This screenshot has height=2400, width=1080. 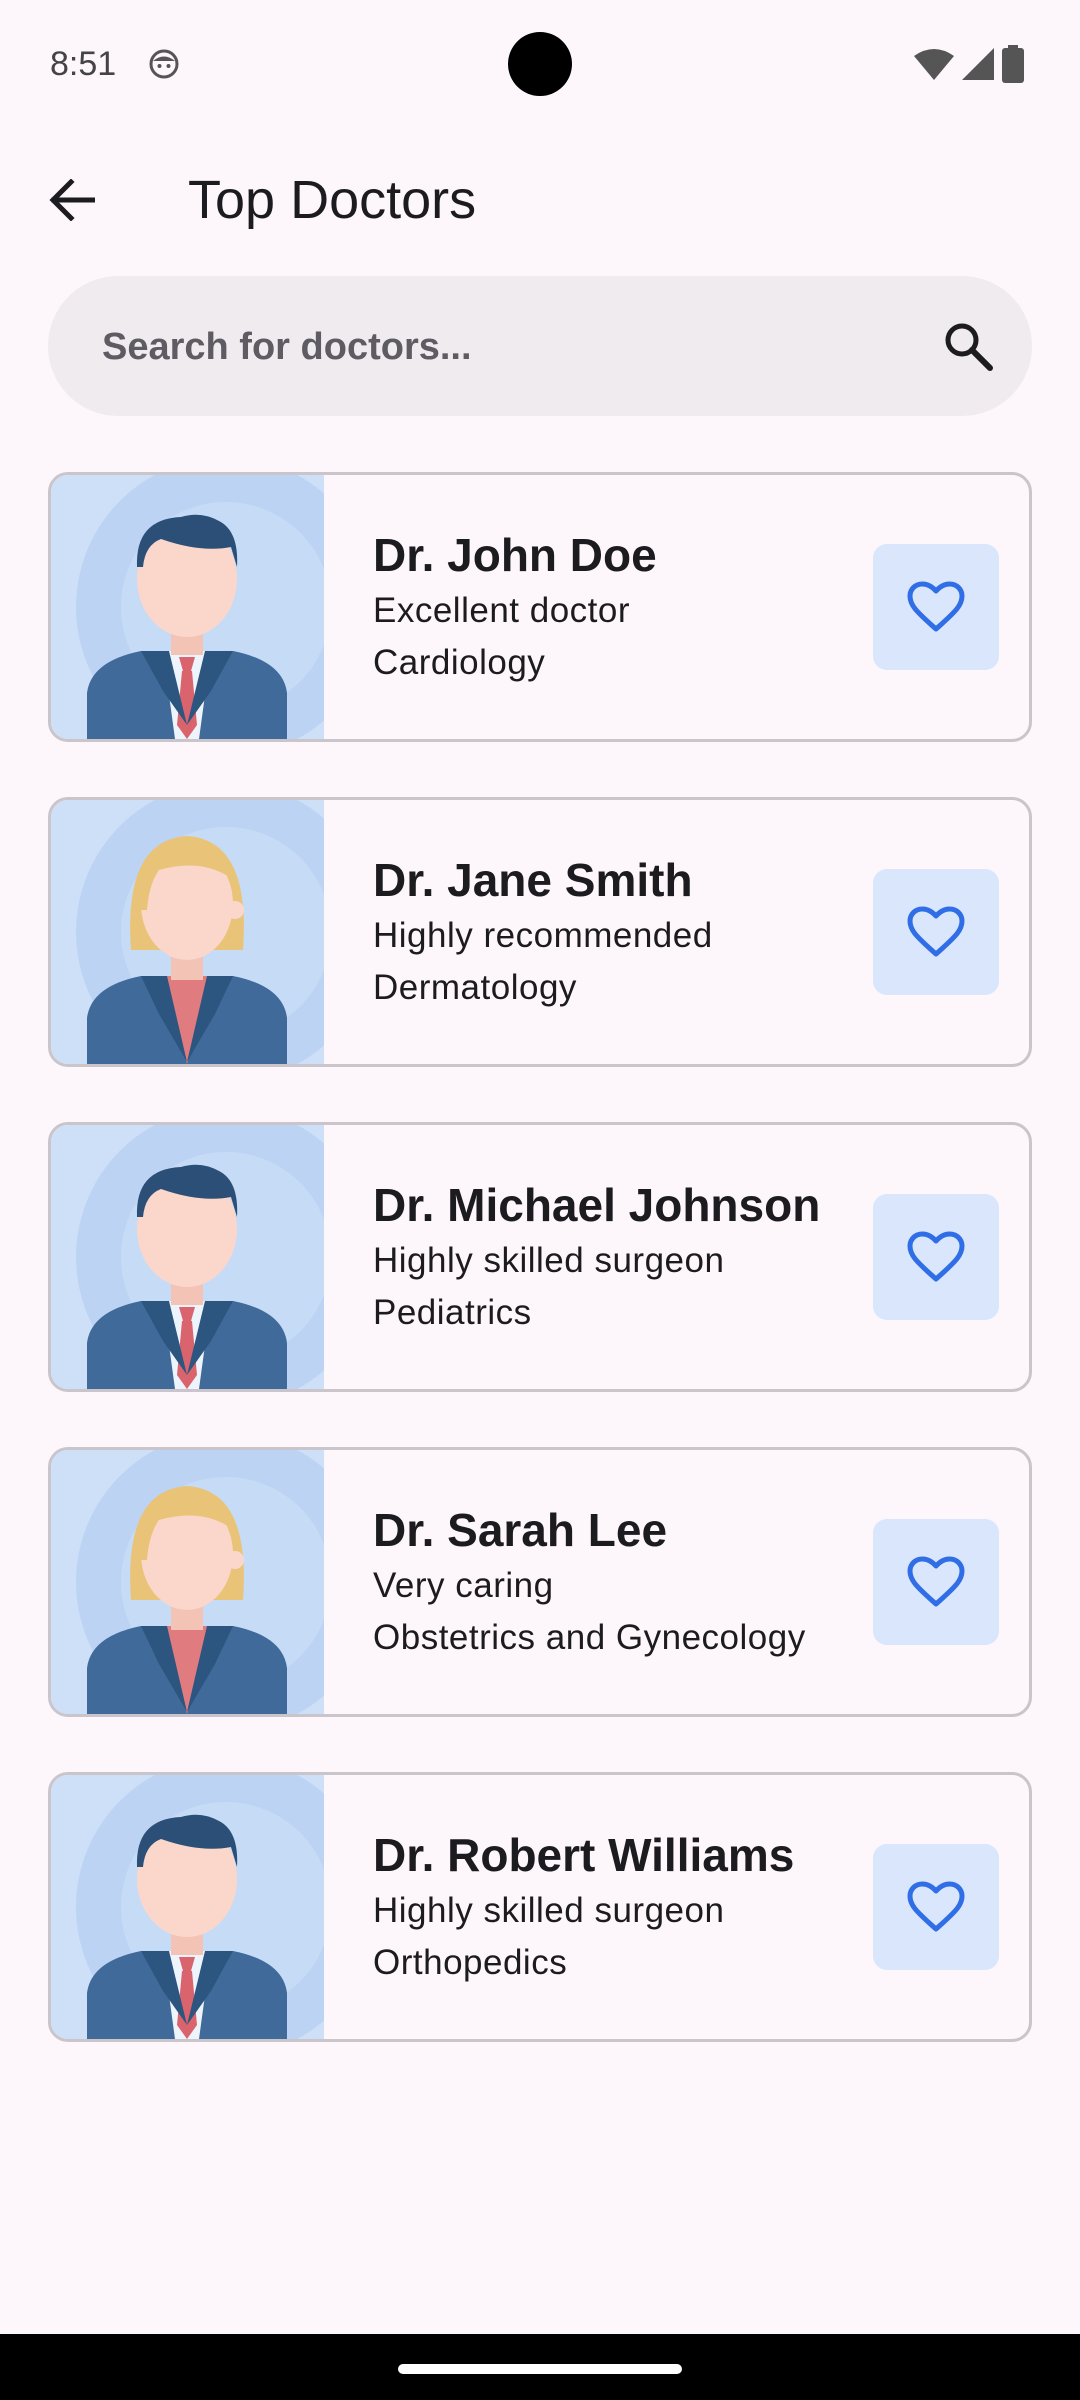 I want to click on doctor-review: Excellent doctor, so click(x=502, y=610).